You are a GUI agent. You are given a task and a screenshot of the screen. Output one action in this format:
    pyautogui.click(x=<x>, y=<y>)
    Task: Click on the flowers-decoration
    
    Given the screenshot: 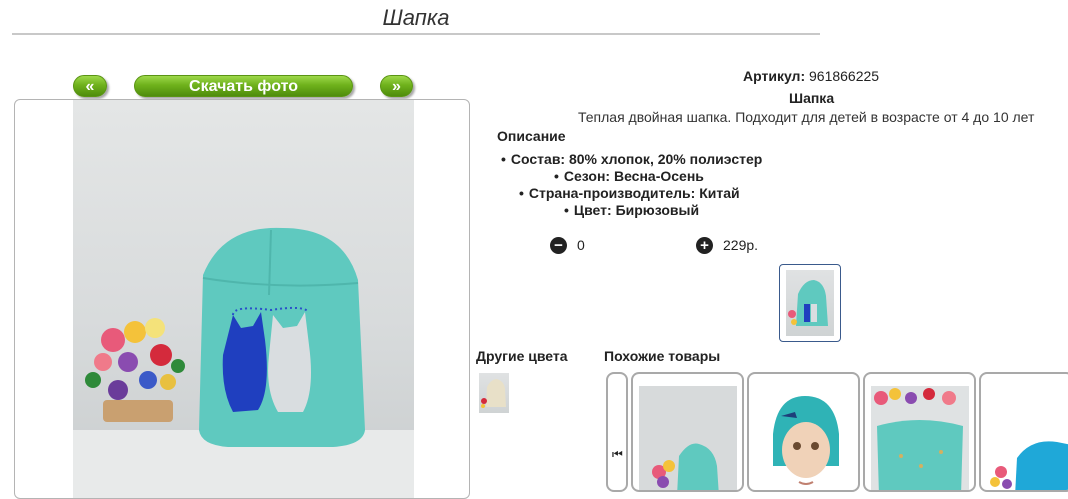 What is the action you would take?
    pyautogui.click(x=135, y=370)
    